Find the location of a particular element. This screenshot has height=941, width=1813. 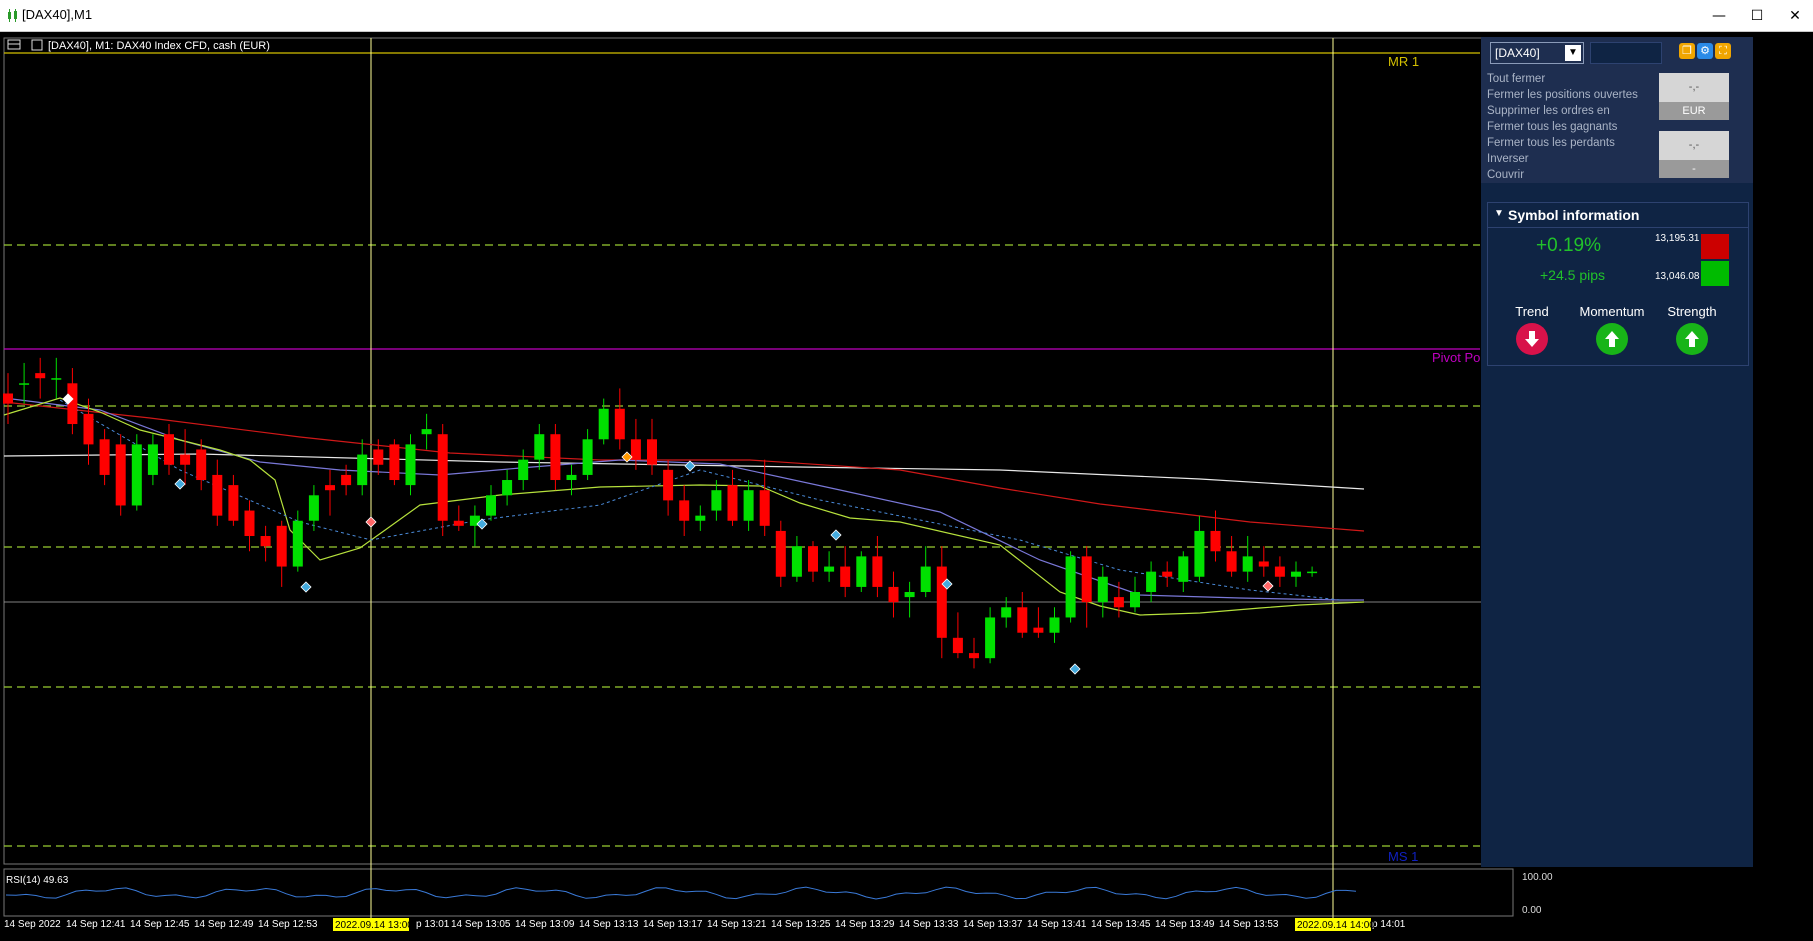

chart-header: [DAX40], M1: DAX40 Index CFD, cash (EUR) is located at coordinates (138, 45).